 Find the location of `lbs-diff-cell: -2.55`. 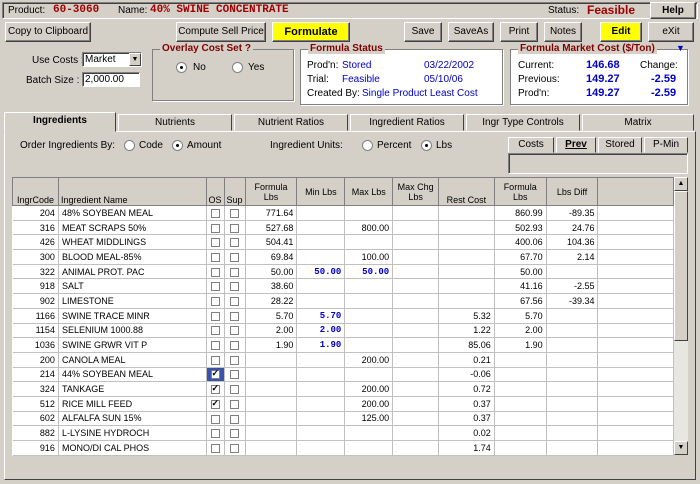

lbs-diff-cell: -2.55 is located at coordinates (572, 286).